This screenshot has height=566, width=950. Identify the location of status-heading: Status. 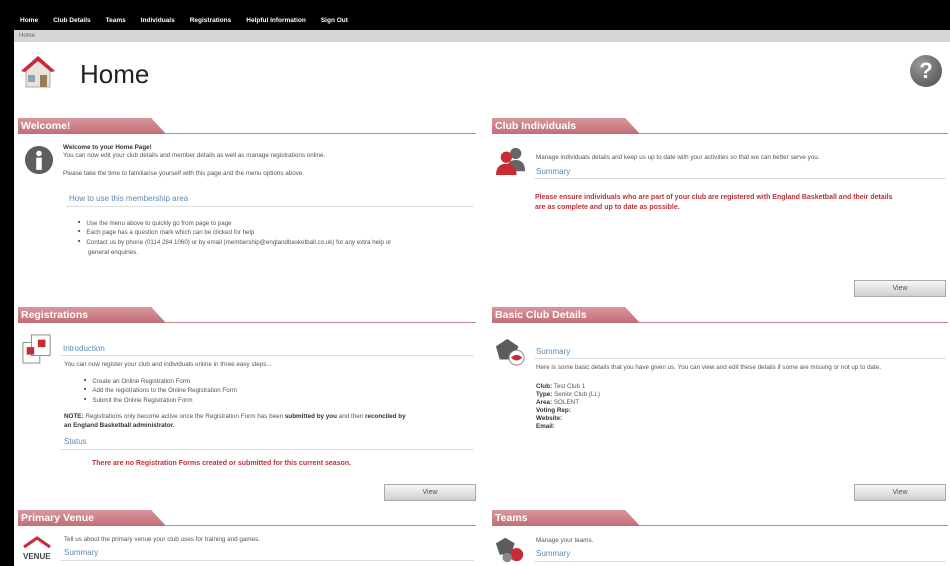
(75, 441).